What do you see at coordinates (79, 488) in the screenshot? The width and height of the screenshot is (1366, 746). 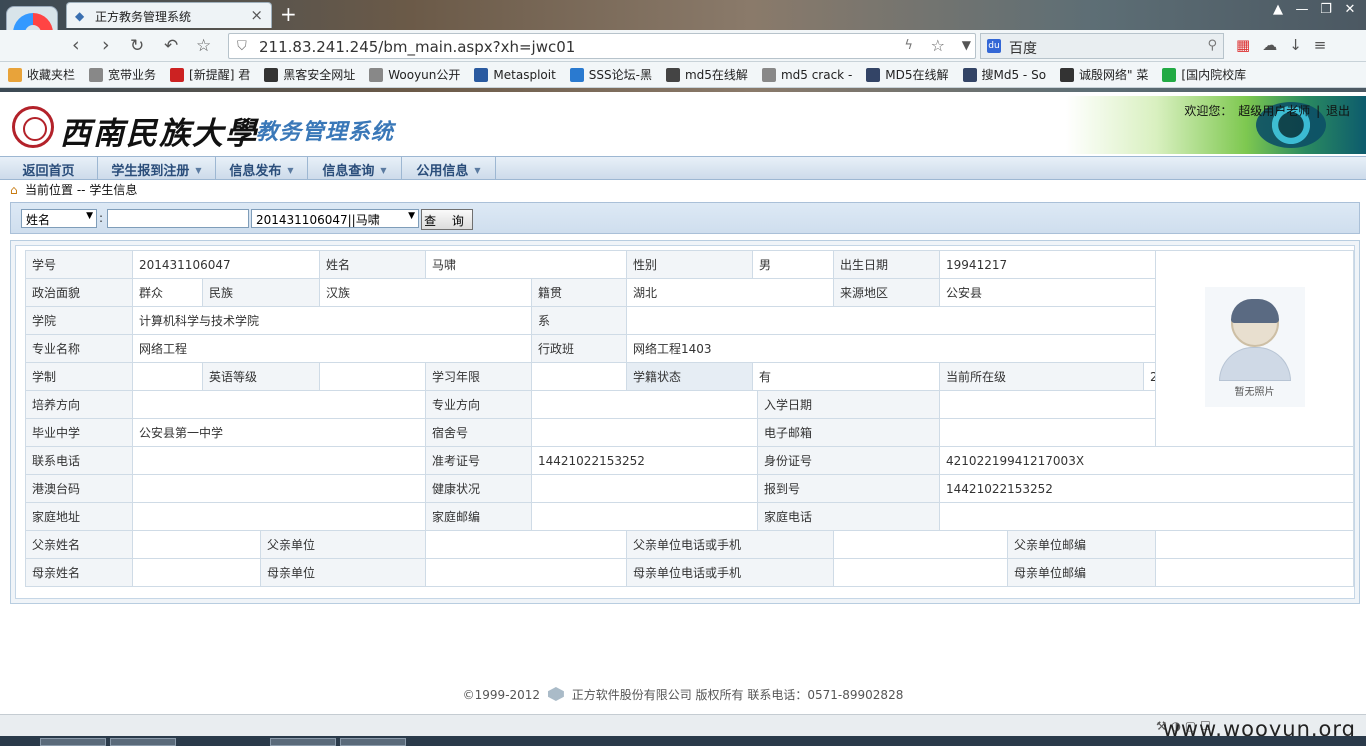 I see `label-gatm: 港澳台码` at bounding box center [79, 488].